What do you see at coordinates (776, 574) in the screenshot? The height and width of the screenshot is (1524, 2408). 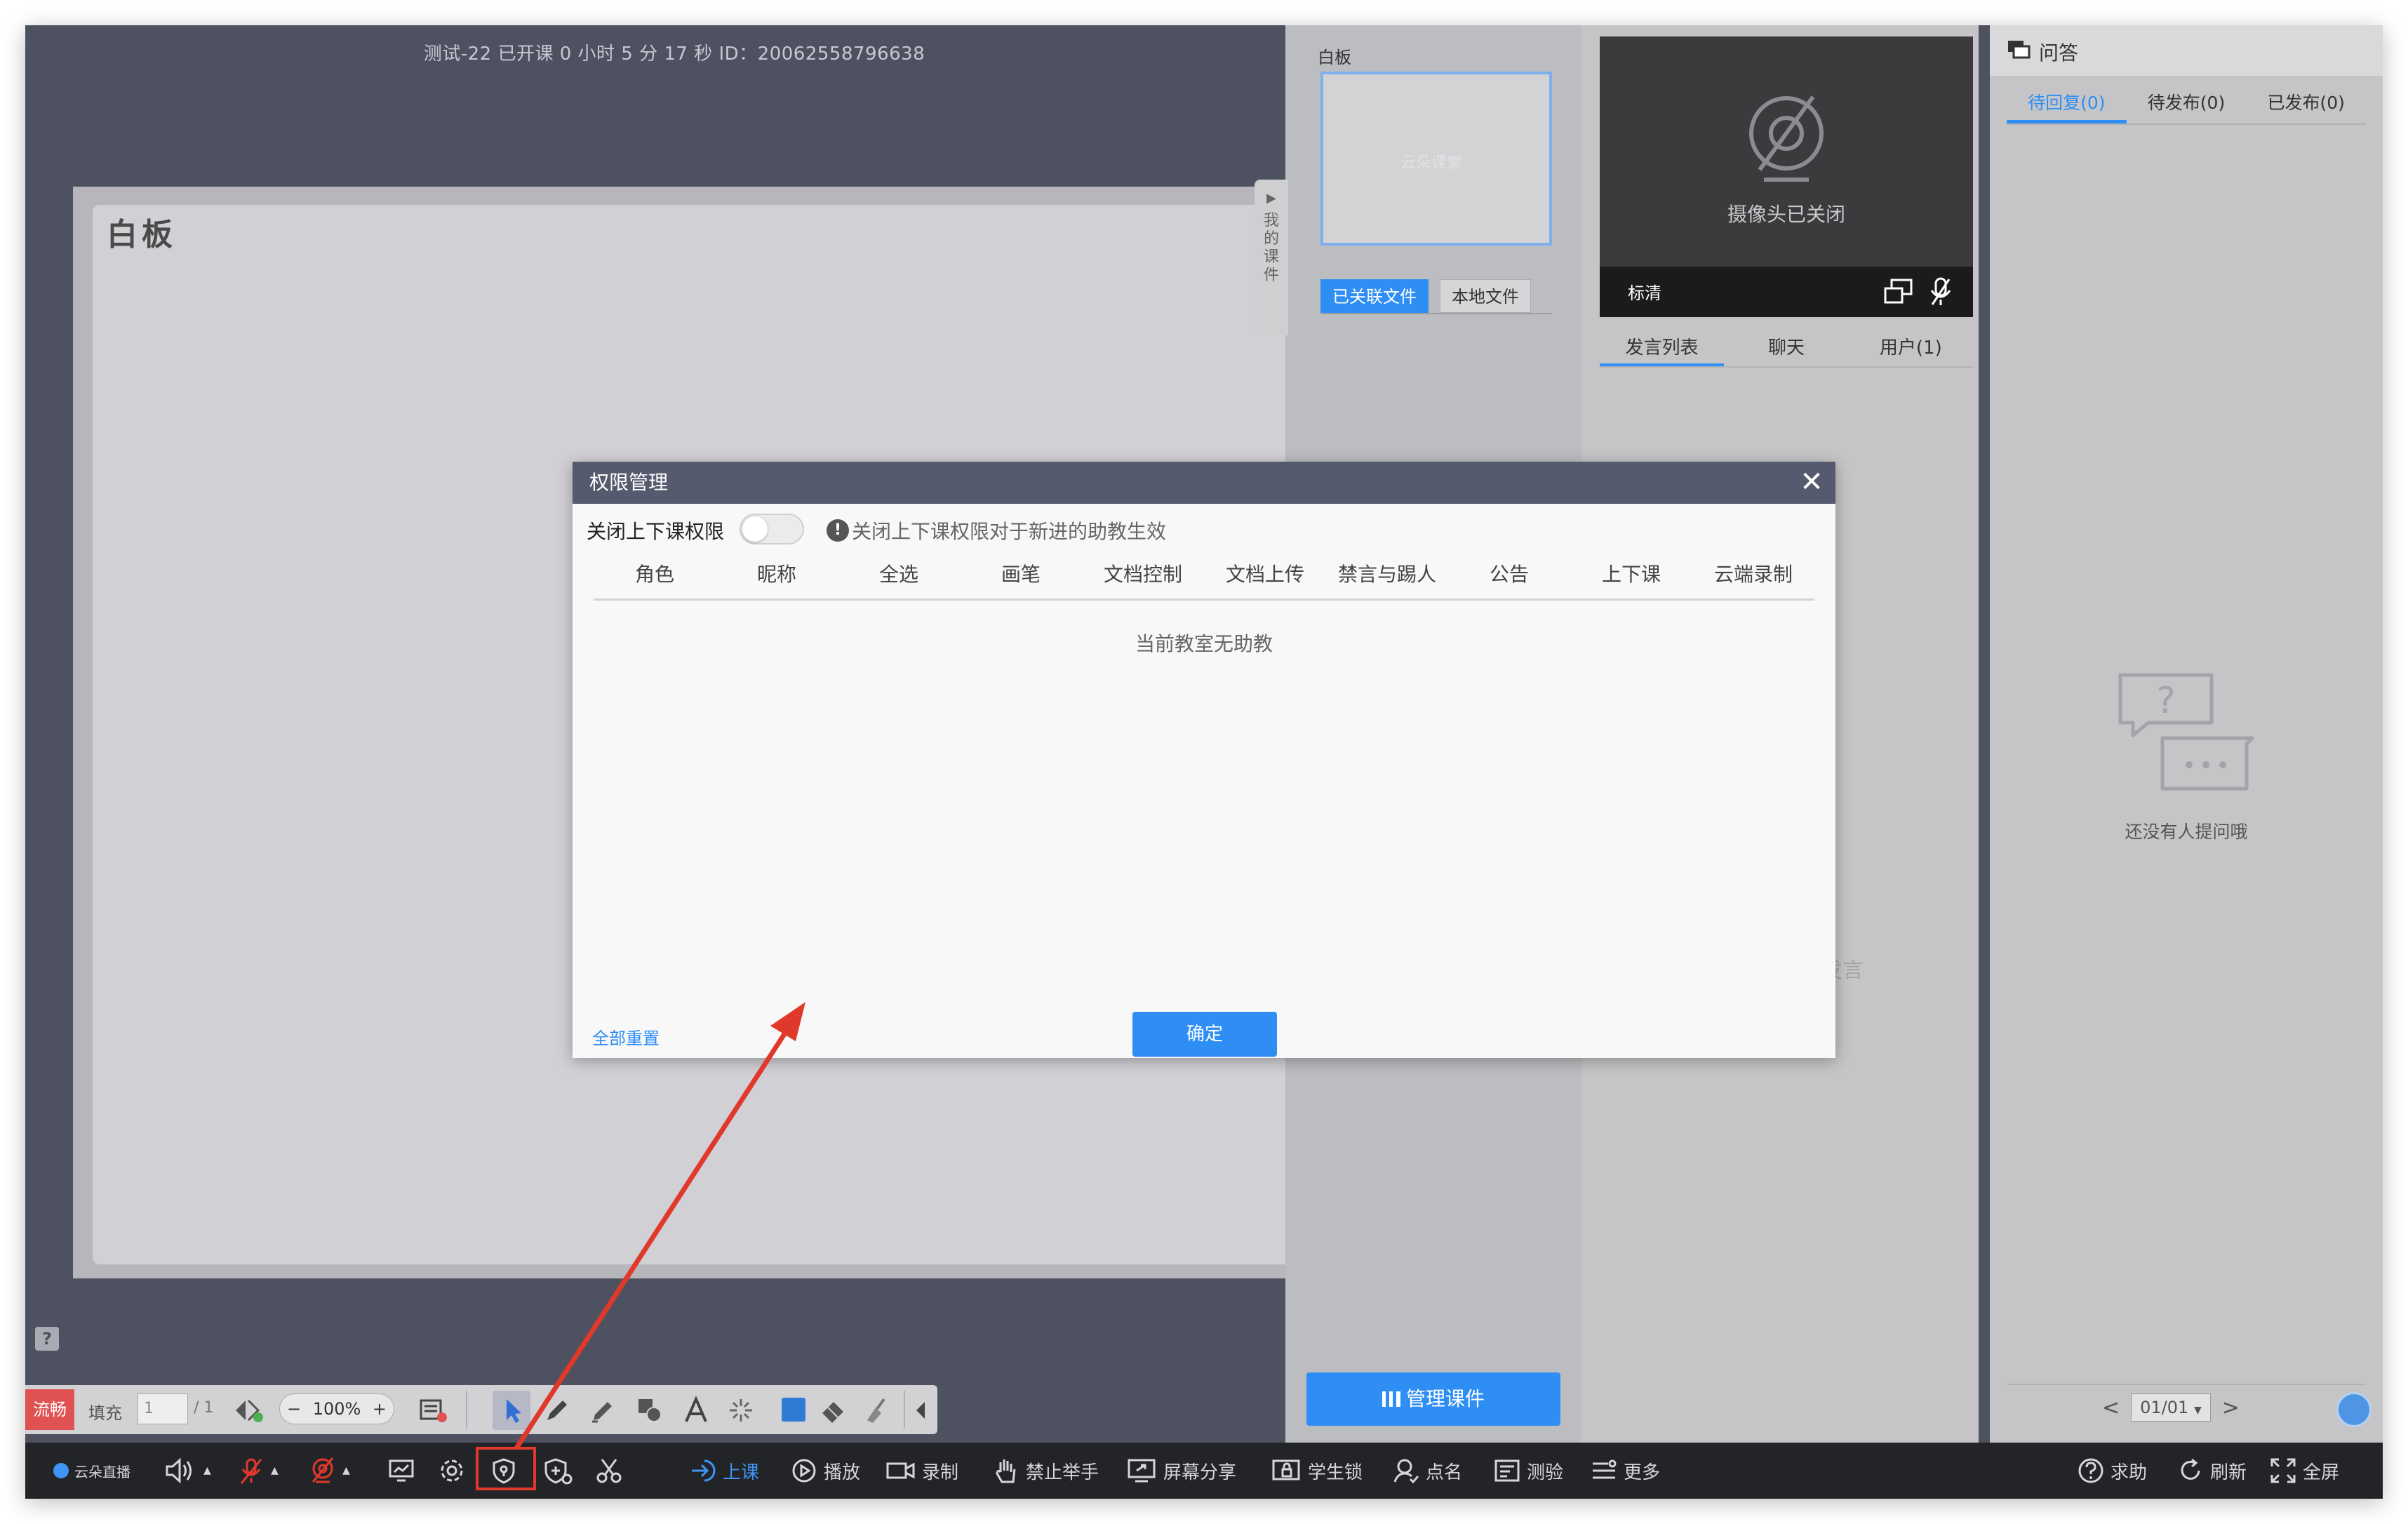 I see `column-header: 昵称` at bounding box center [776, 574].